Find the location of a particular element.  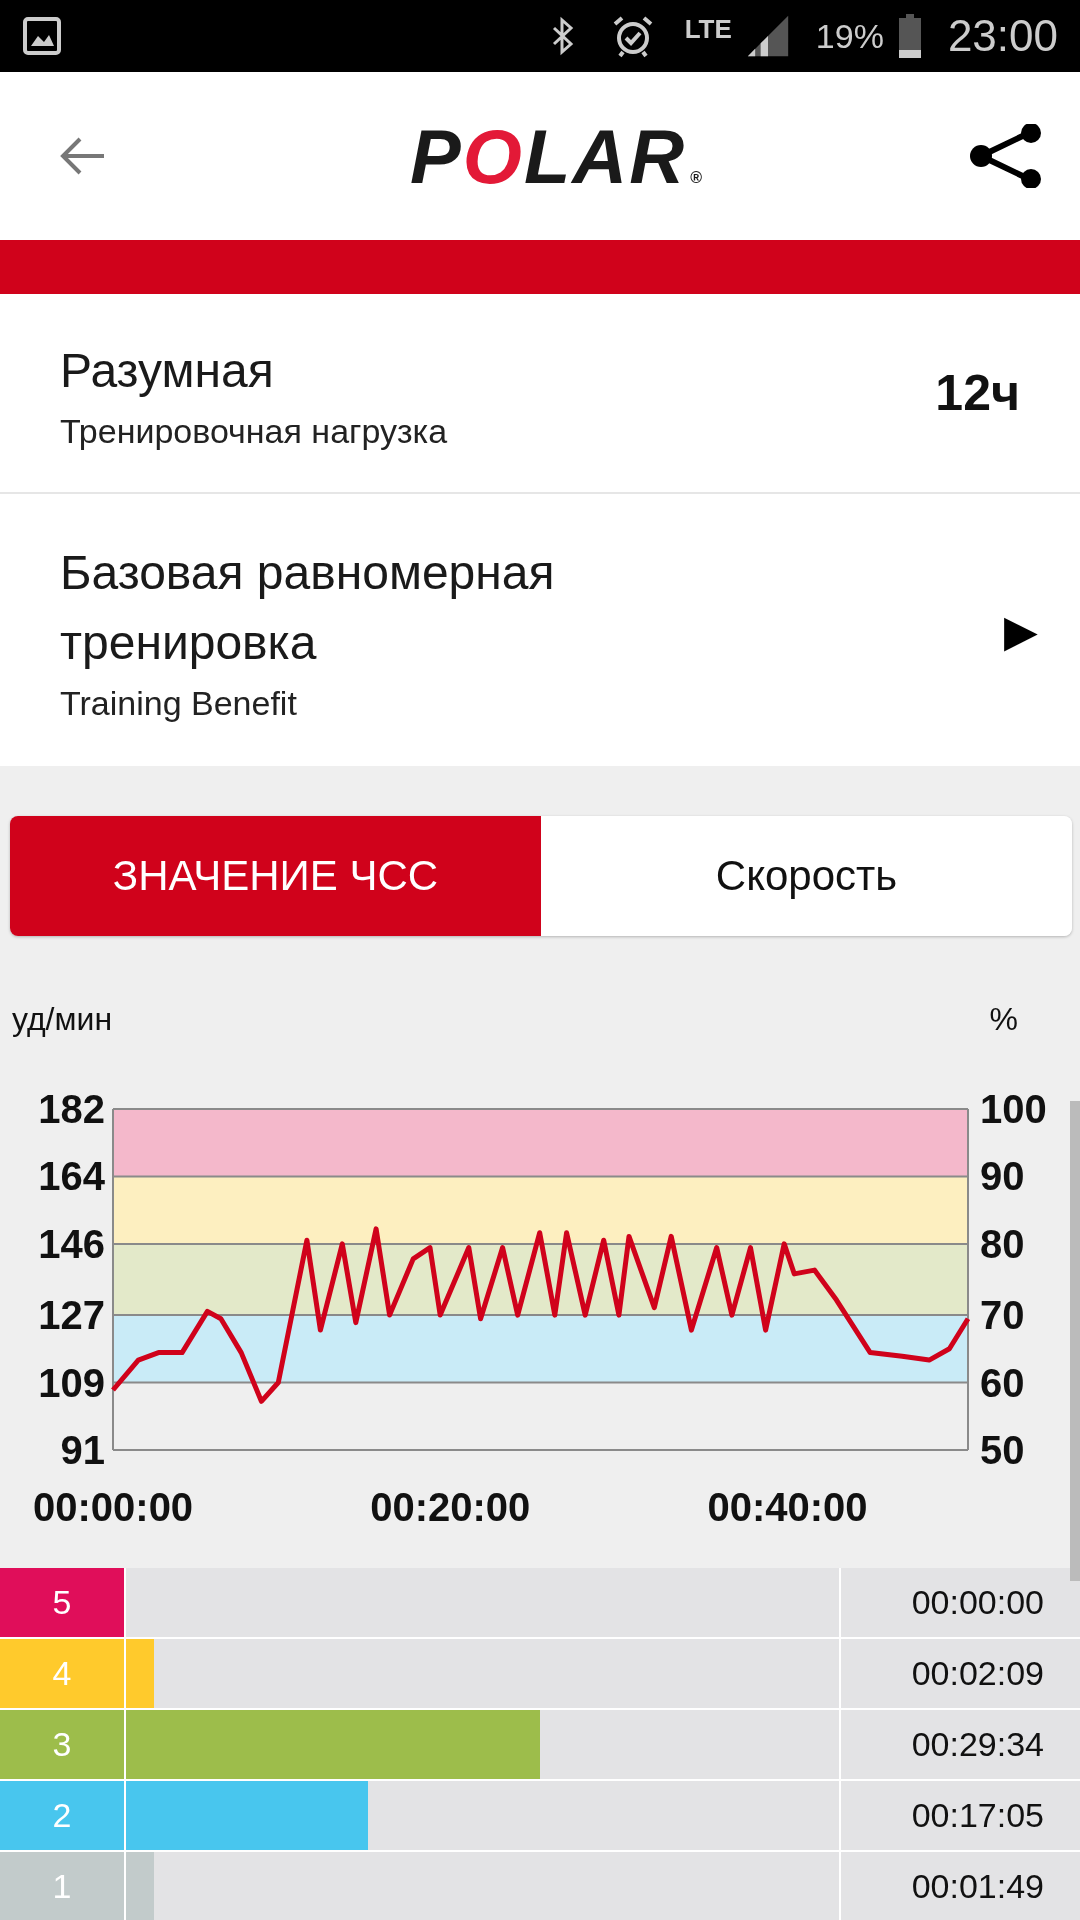

axis-tick-label: 50 is located at coordinates (1002, 1450).